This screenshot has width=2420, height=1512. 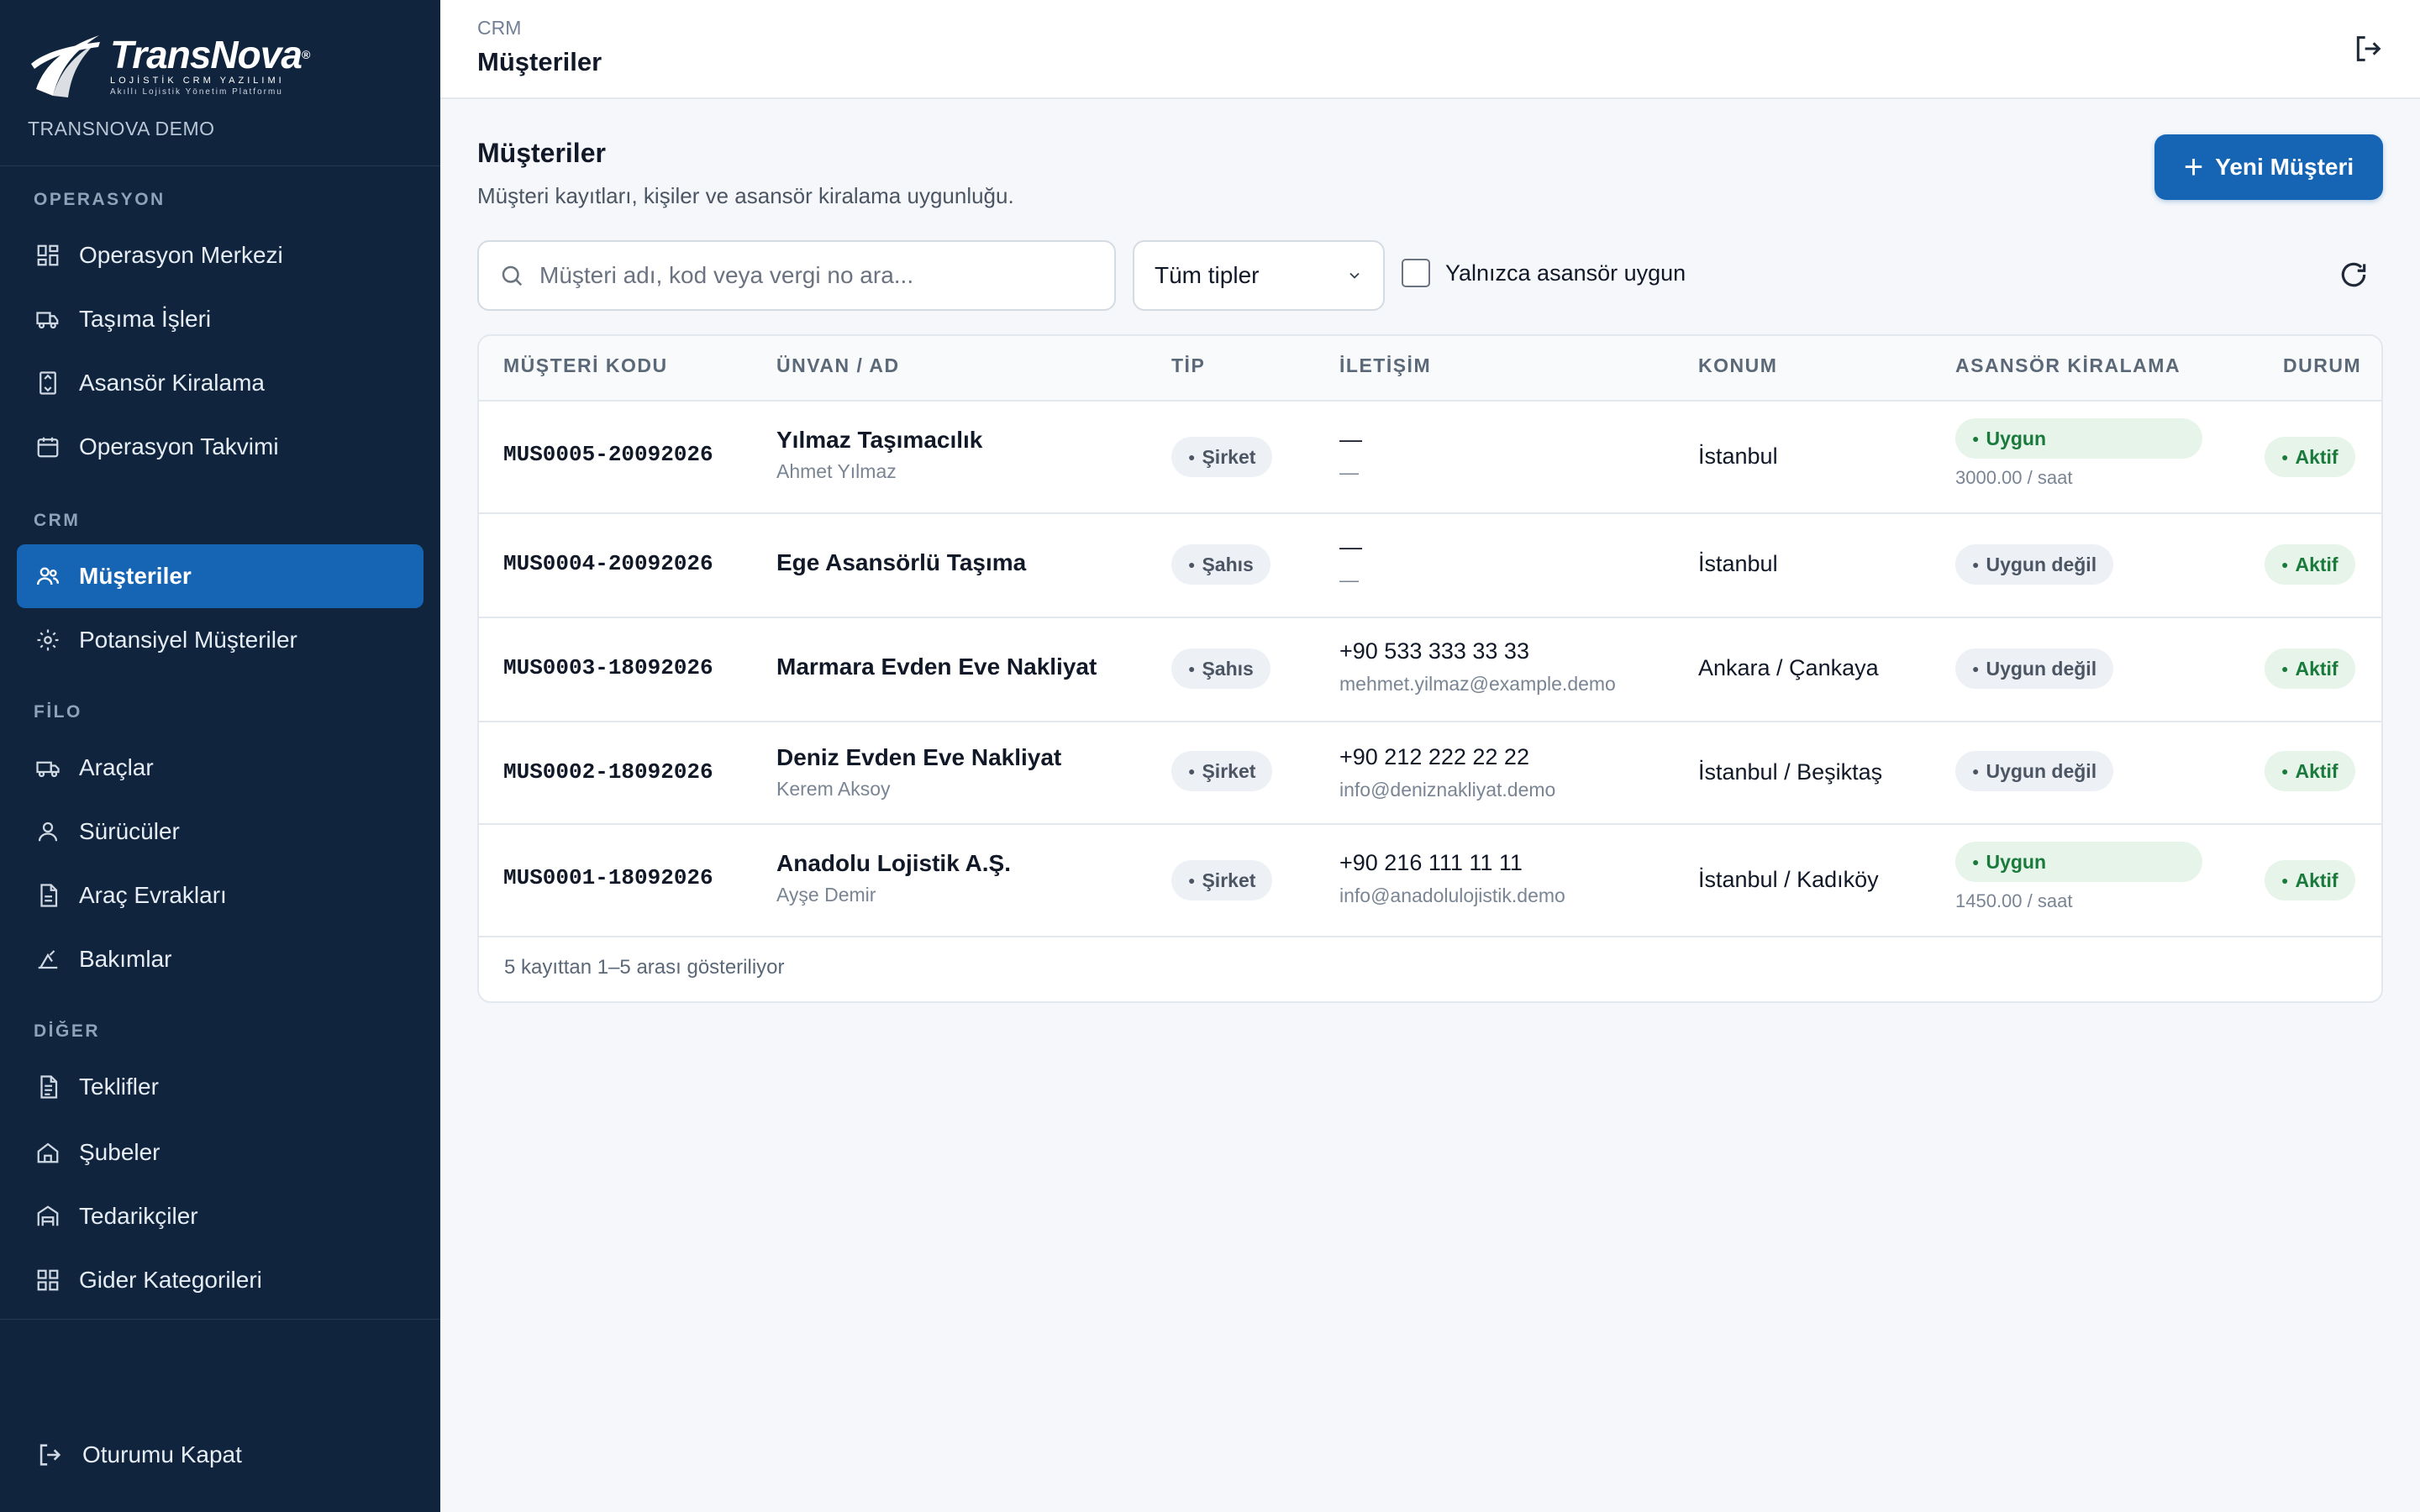 I want to click on customer-location: İstanbul / Kadıköy, so click(x=1789, y=879).